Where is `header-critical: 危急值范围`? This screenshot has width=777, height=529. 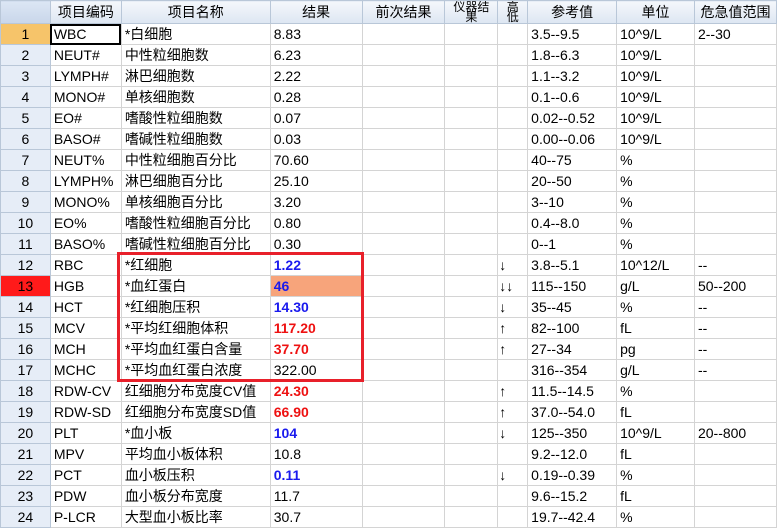 header-critical: 危急值范围 is located at coordinates (735, 12).